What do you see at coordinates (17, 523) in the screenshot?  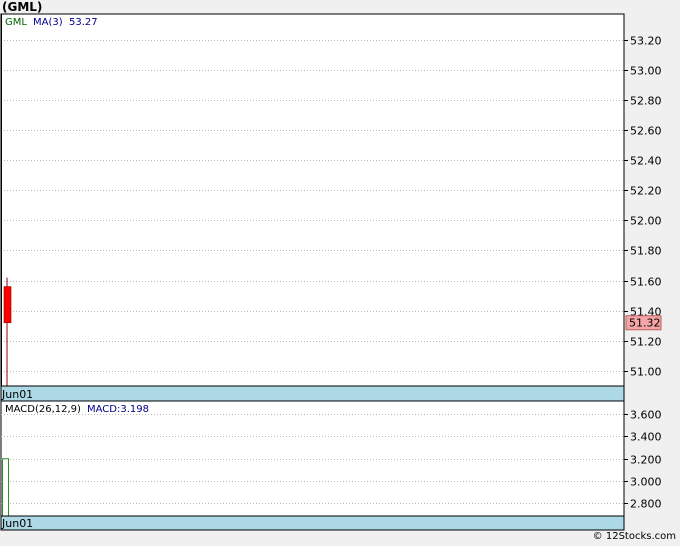 I see `macd-x-tick-label: Jun01` at bounding box center [17, 523].